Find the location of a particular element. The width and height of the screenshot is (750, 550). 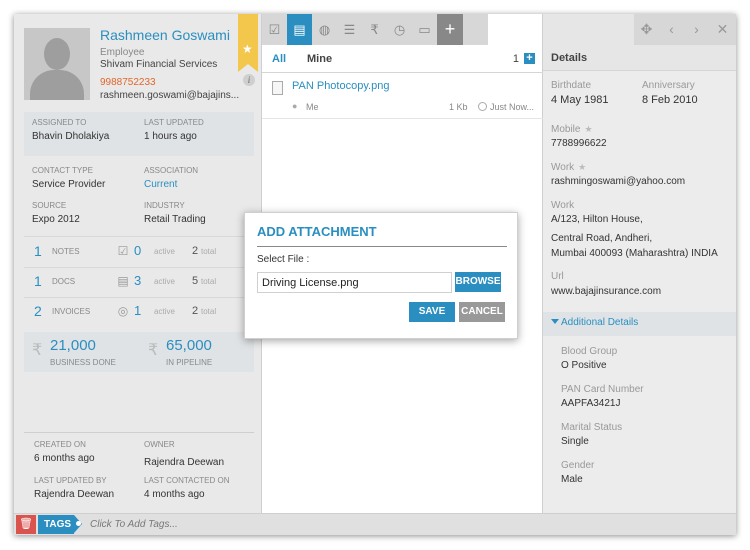

file-size: 1 Kb is located at coordinates (458, 107).